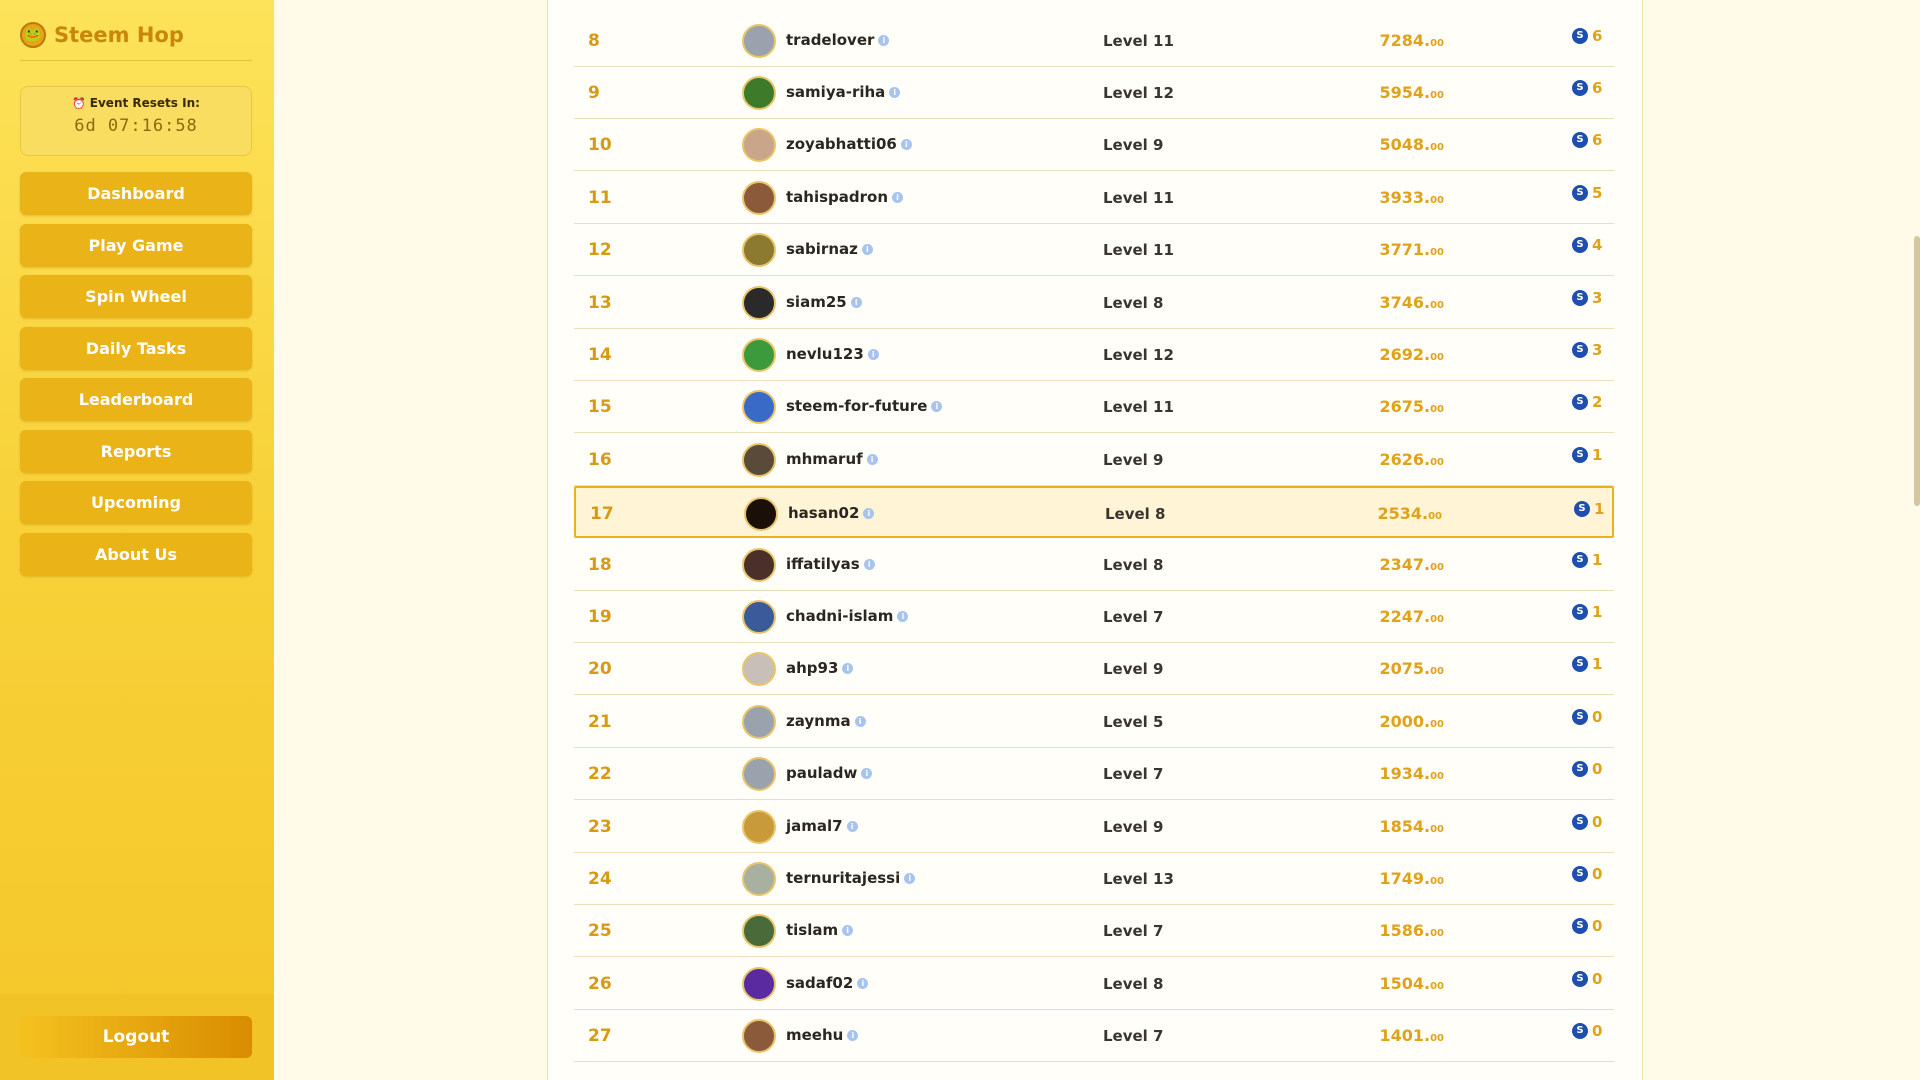  I want to click on table-row: 15 steem-for-future i Level 11 2675.00 S 2, so click(1094, 407).